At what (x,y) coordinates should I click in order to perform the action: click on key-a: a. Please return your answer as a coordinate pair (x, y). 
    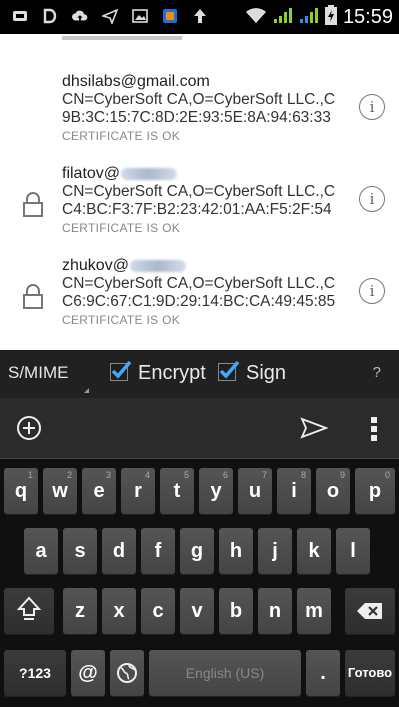
    Looking at the image, I should click on (41, 551).